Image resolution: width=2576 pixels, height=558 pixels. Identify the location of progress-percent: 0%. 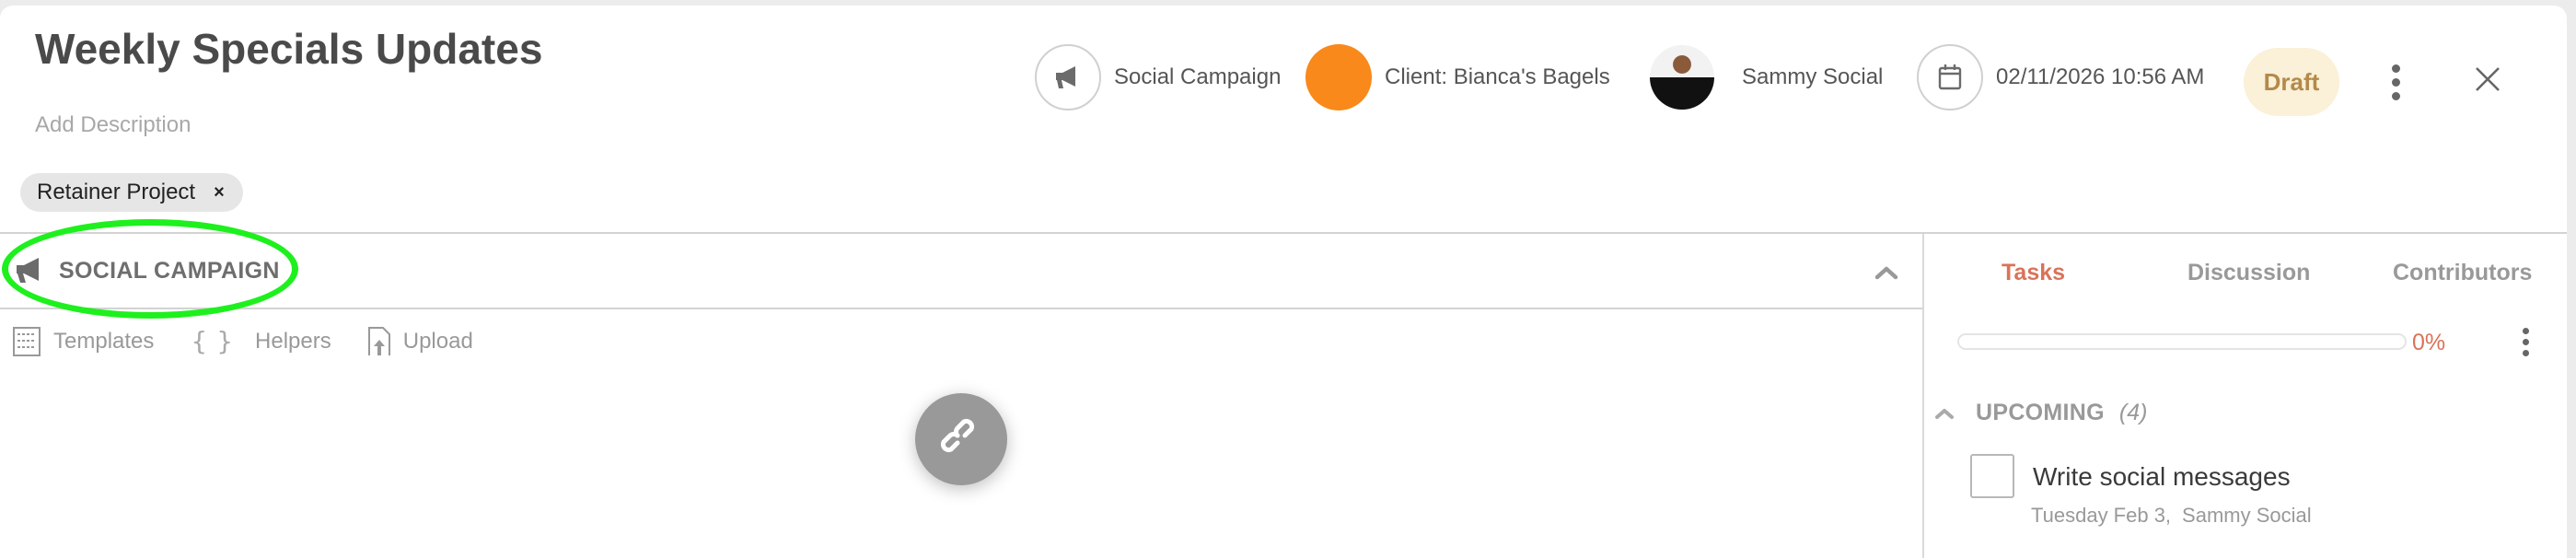
(2429, 342).